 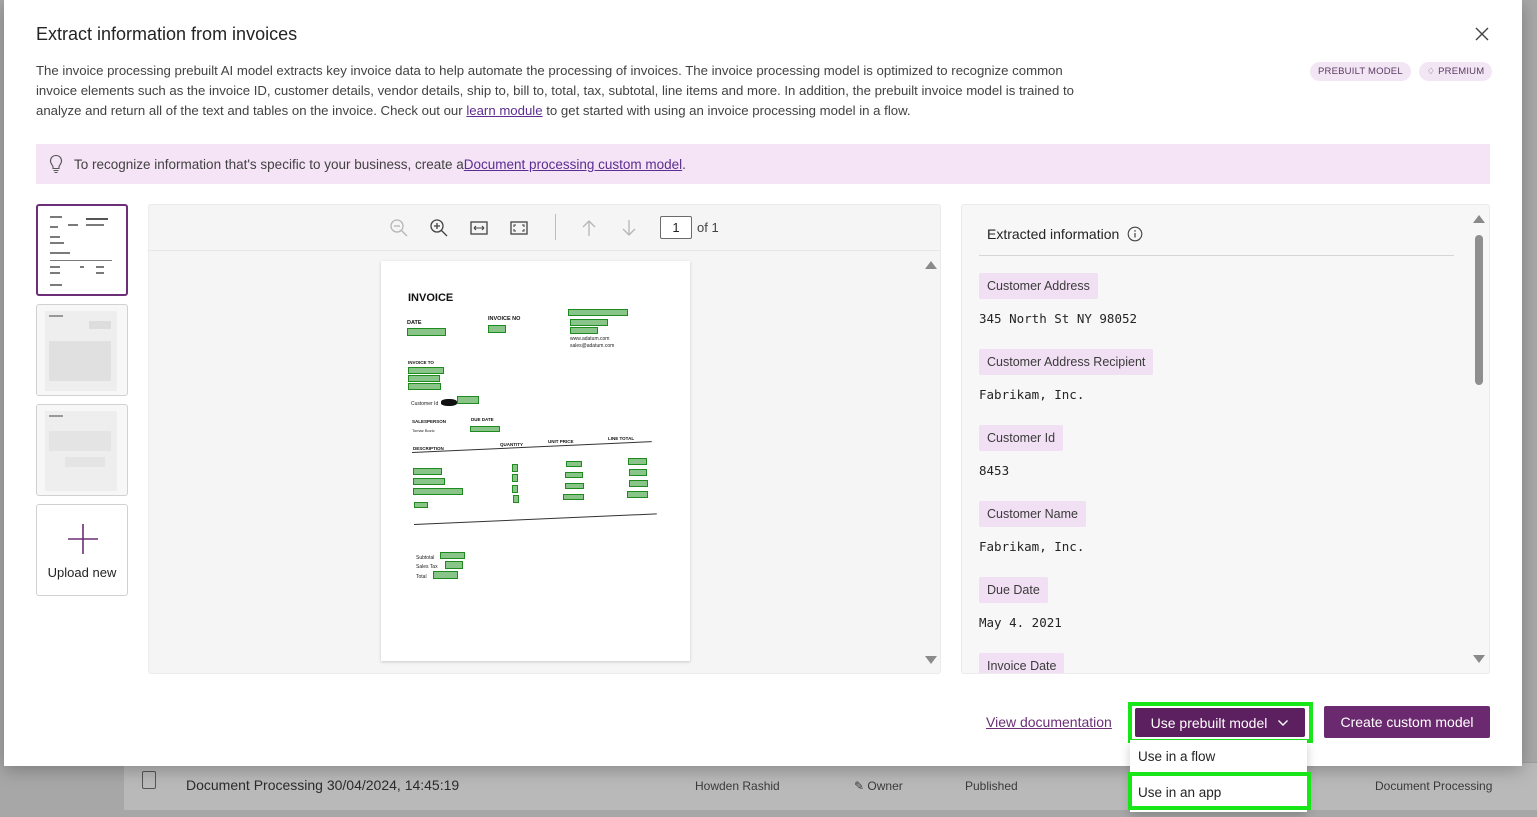 I want to click on info-icon, so click(x=1135, y=234).